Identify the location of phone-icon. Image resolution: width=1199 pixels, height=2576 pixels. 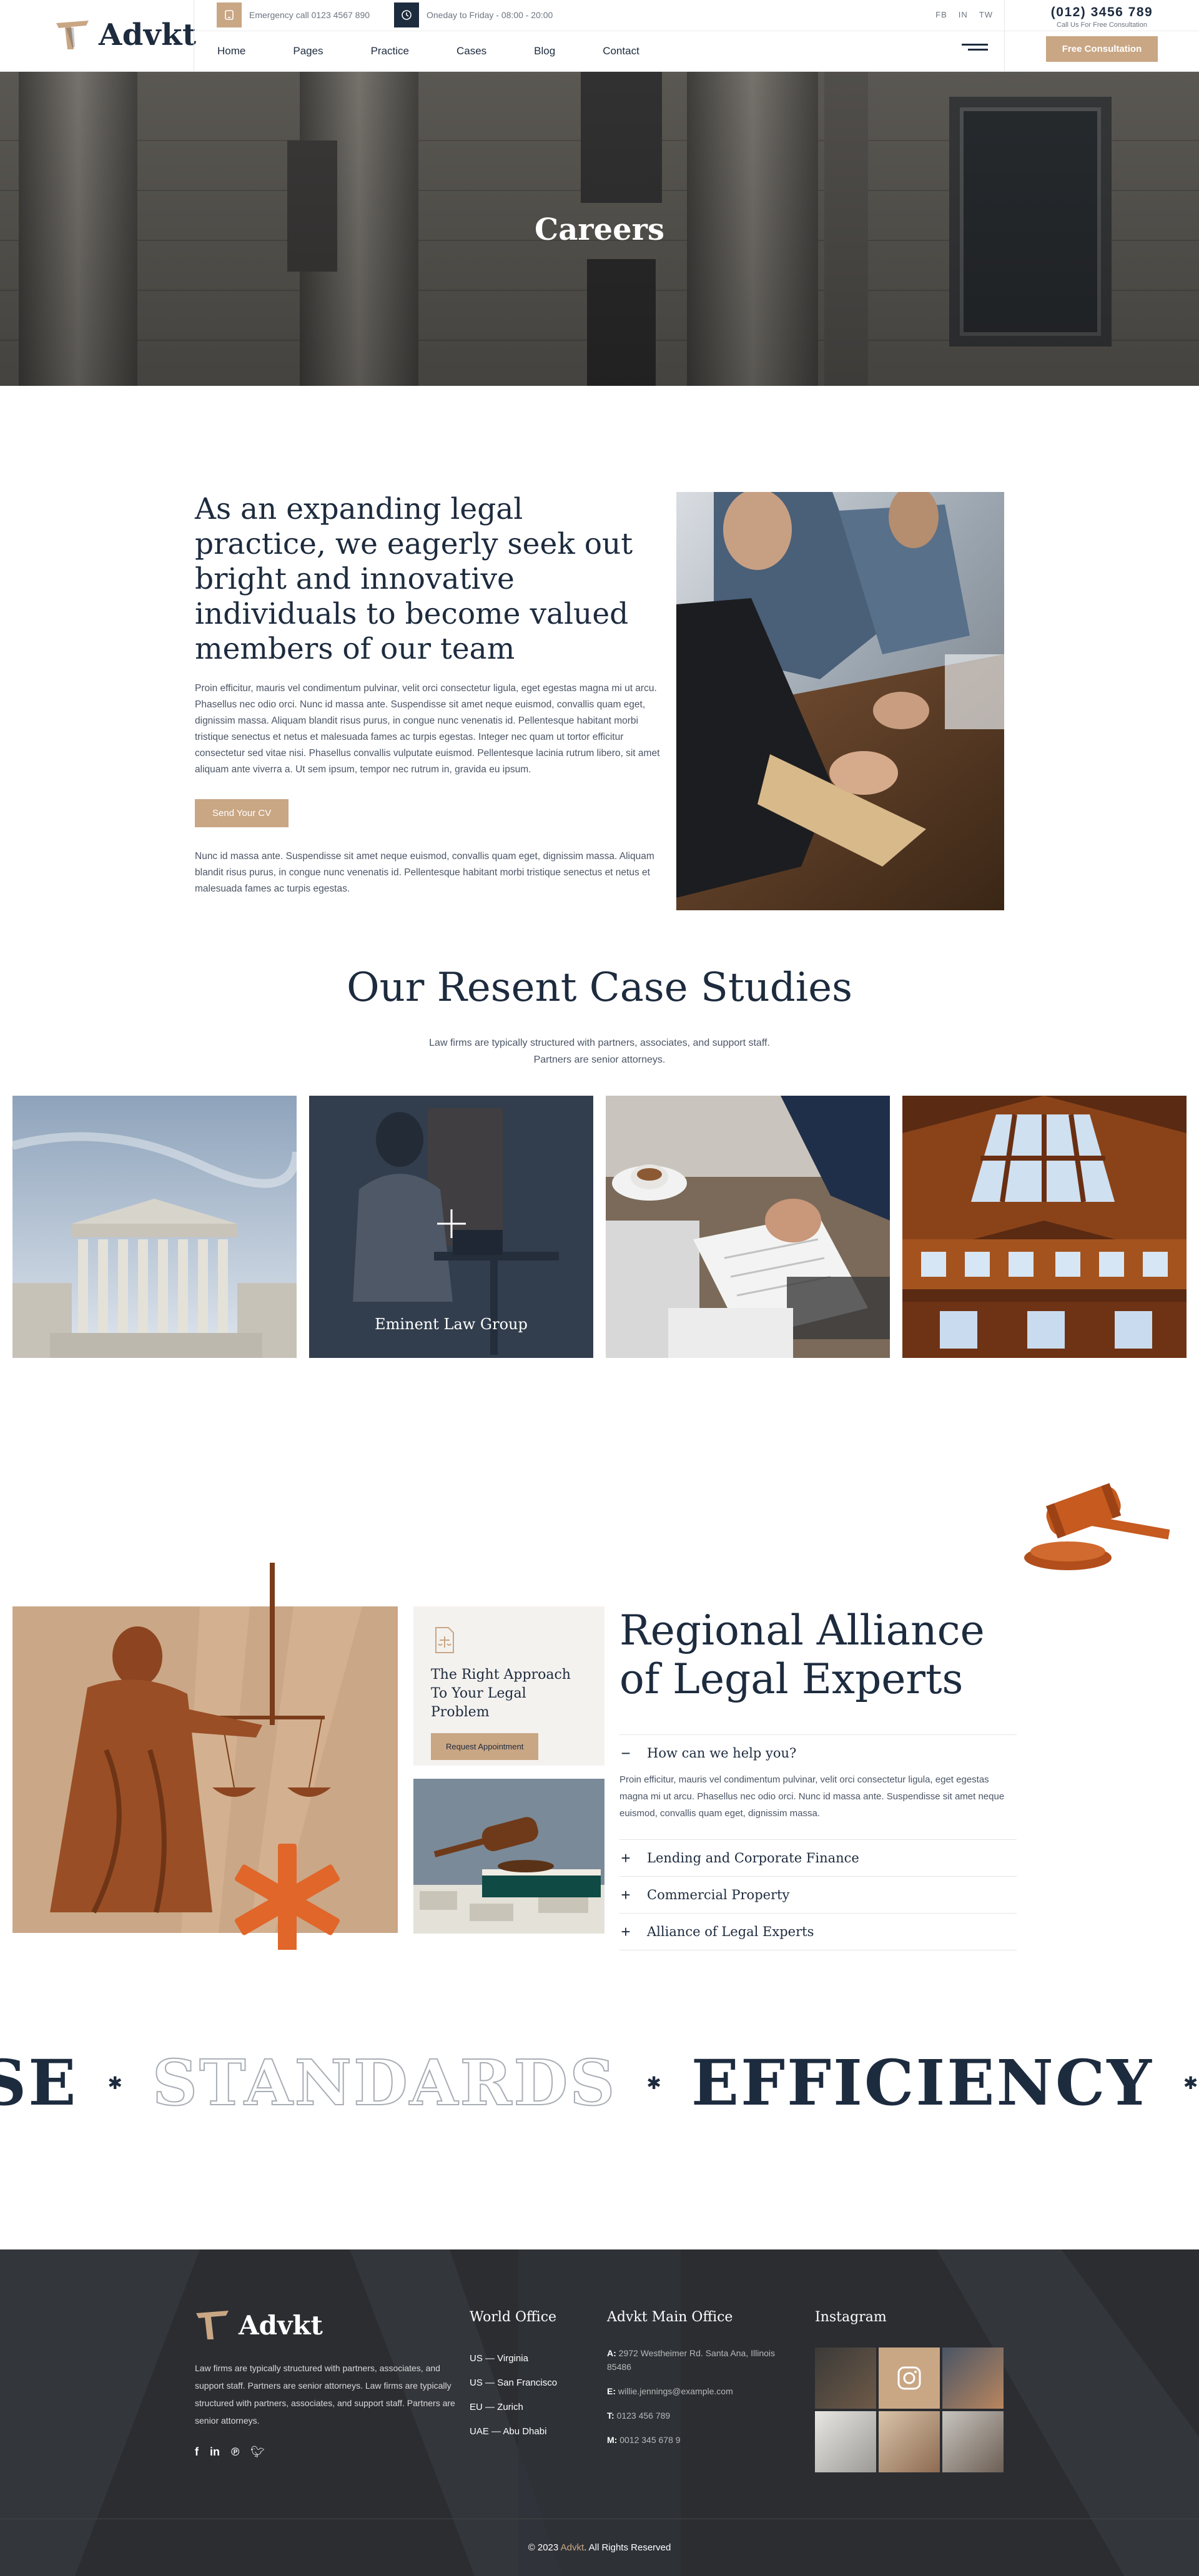
(229, 14).